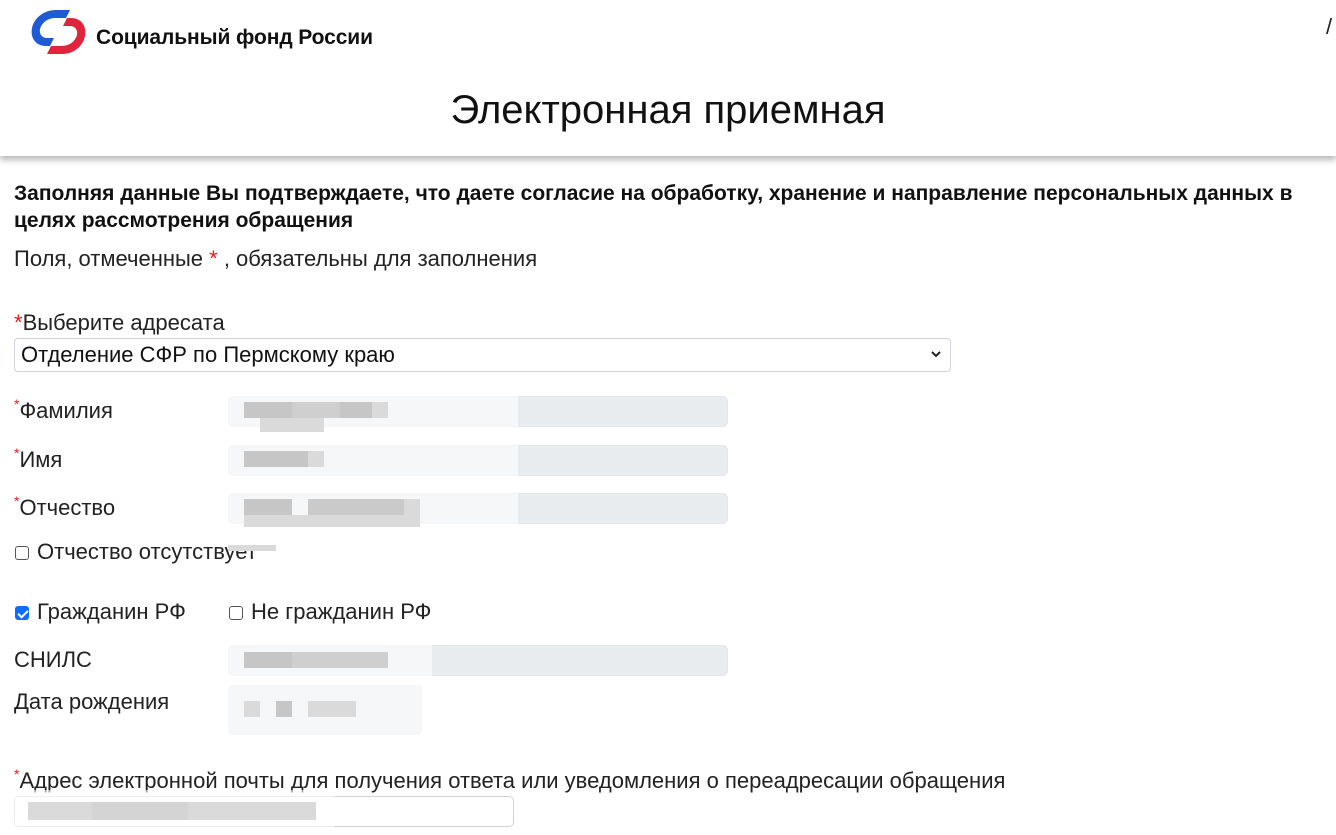 The image size is (1336, 835). Describe the element at coordinates (341, 612) in the screenshot. I see `not-citizen-rf-label: Не гражданин РФ` at that location.